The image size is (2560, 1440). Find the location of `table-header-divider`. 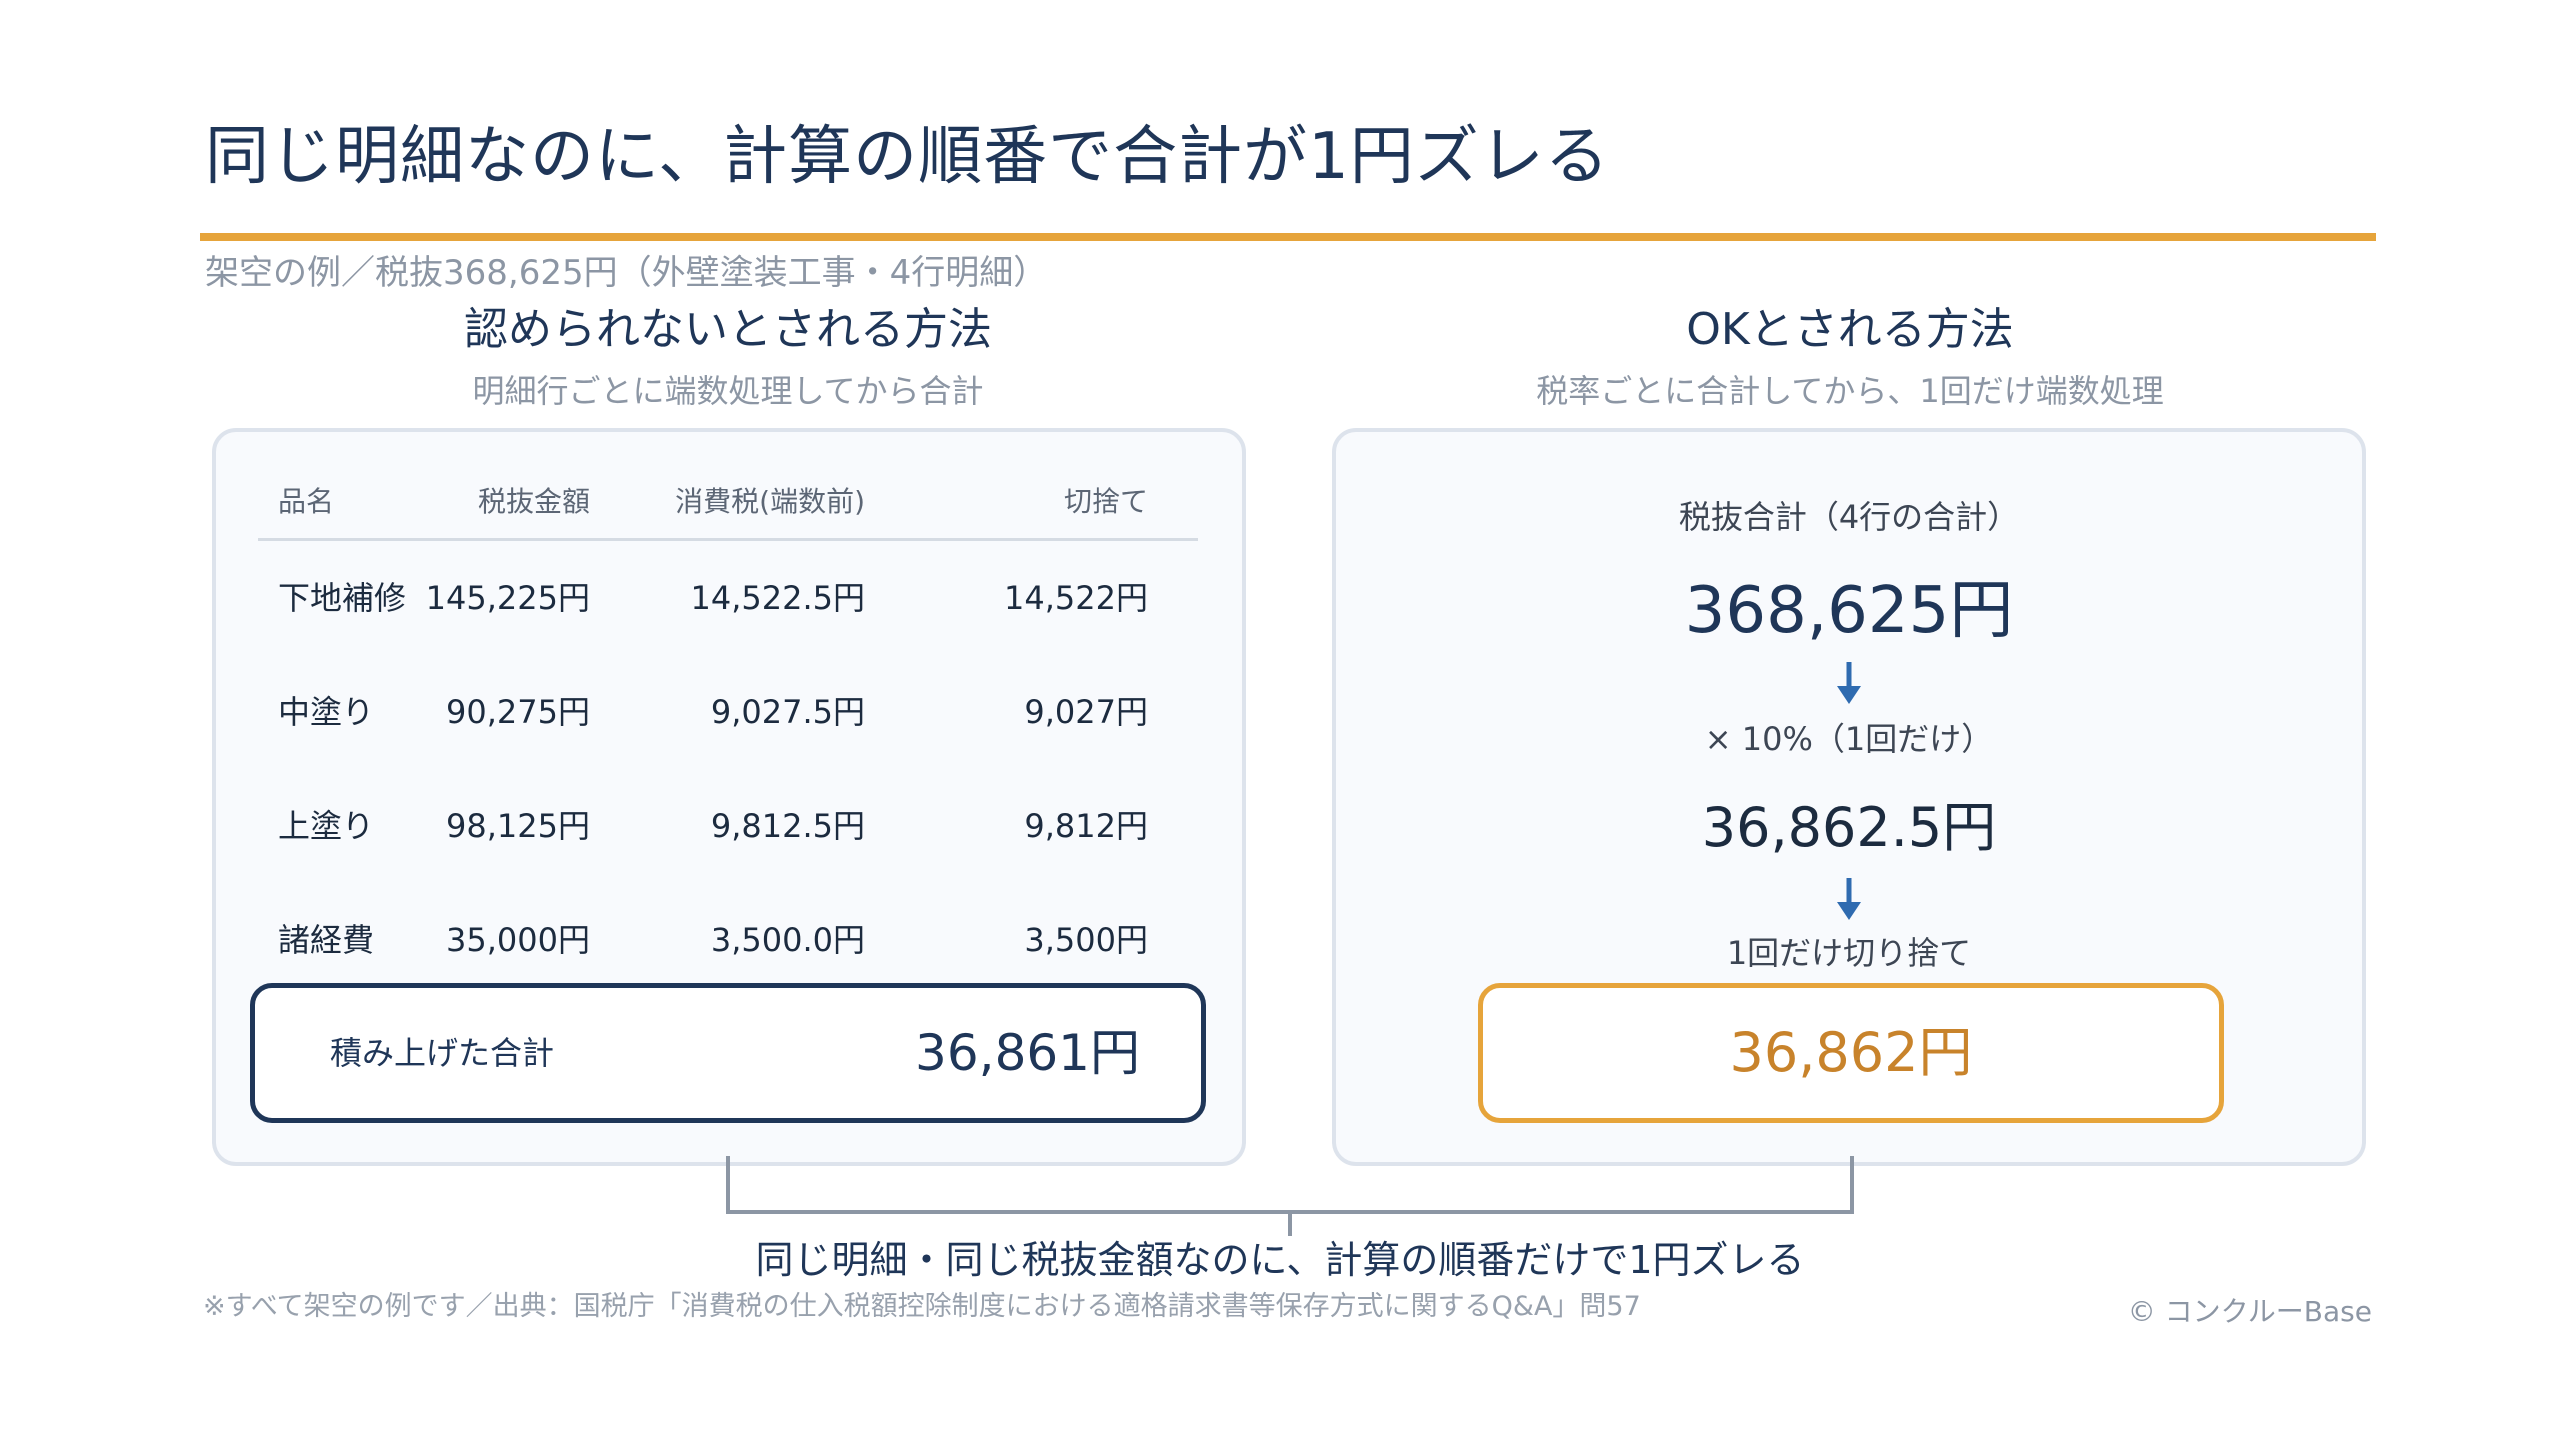

table-header-divider is located at coordinates (728, 539).